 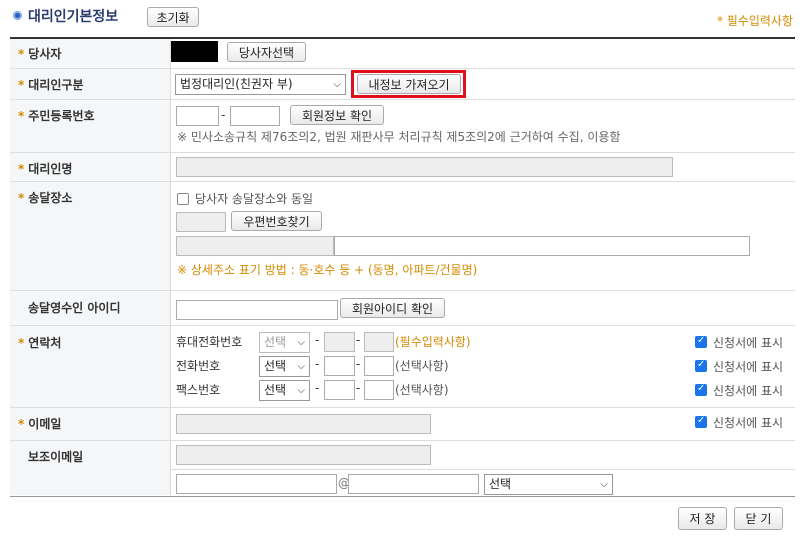 What do you see at coordinates (422, 390) in the screenshot?
I see `fax-hint: (선택사항)` at bounding box center [422, 390].